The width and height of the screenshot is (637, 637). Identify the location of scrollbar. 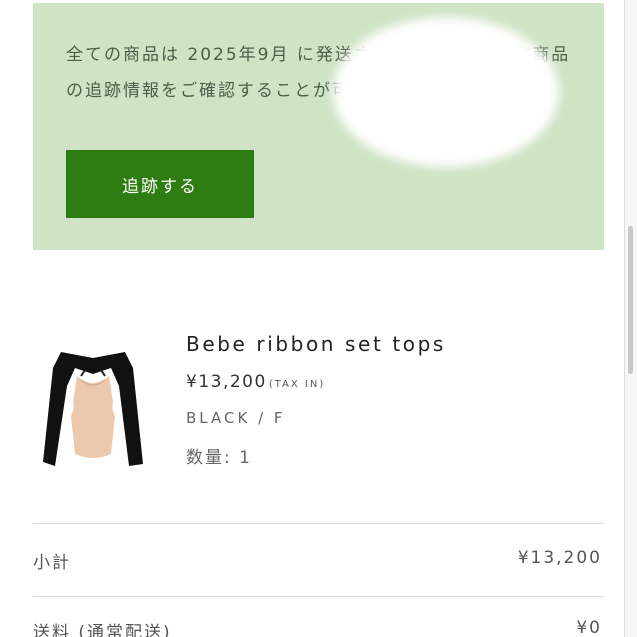
(630, 318).